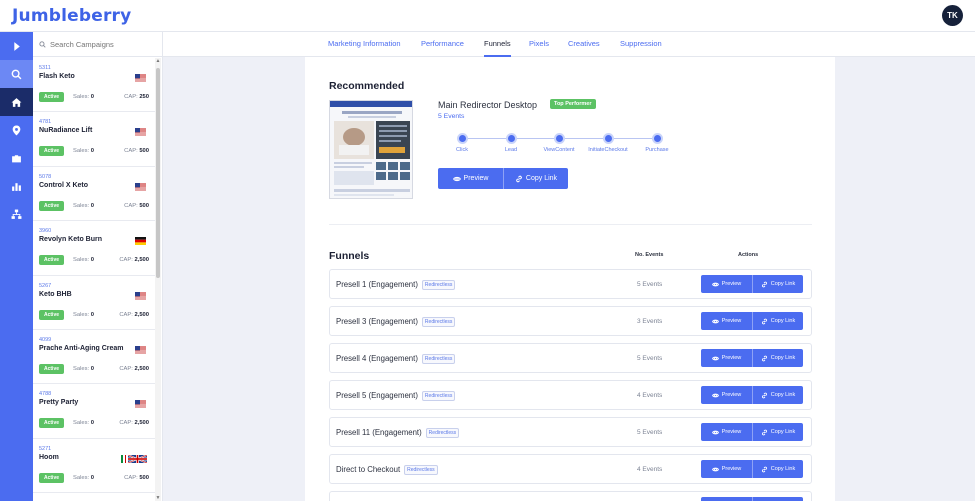  What do you see at coordinates (94, 411) in the screenshot?
I see `campaign-list-item: 4788 Pretty Party Active Sales: 0 CAP: 2,500` at bounding box center [94, 411].